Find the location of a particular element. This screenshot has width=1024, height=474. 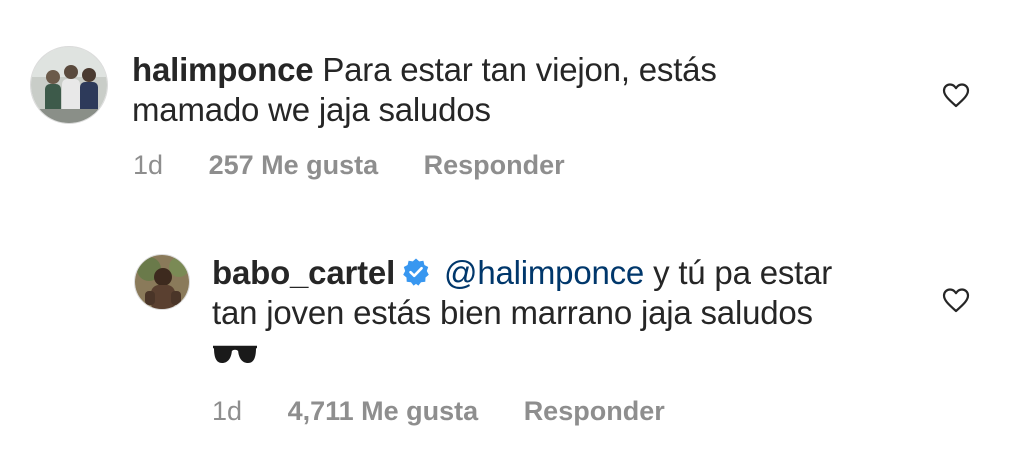

username: halimponce is located at coordinates (223, 69).